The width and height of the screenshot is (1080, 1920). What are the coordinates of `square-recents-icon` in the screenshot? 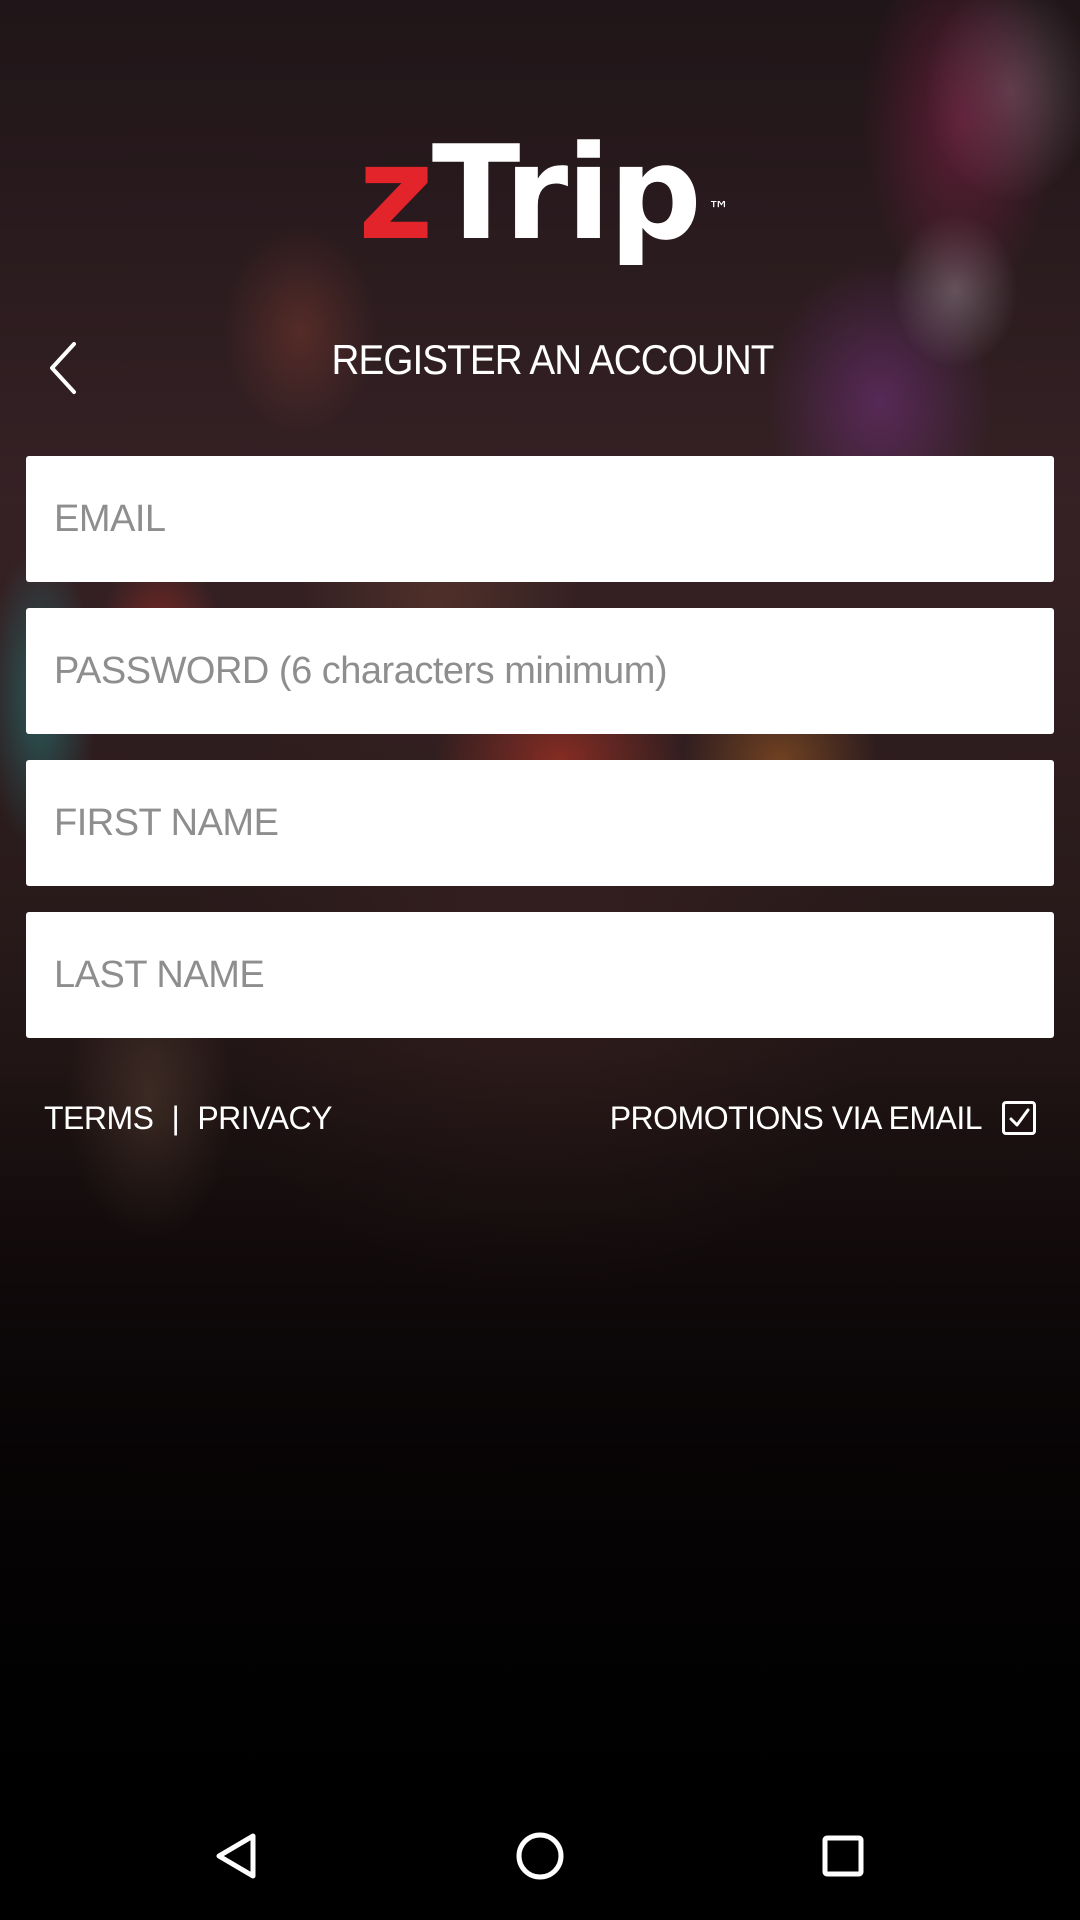 It's located at (843, 1856).